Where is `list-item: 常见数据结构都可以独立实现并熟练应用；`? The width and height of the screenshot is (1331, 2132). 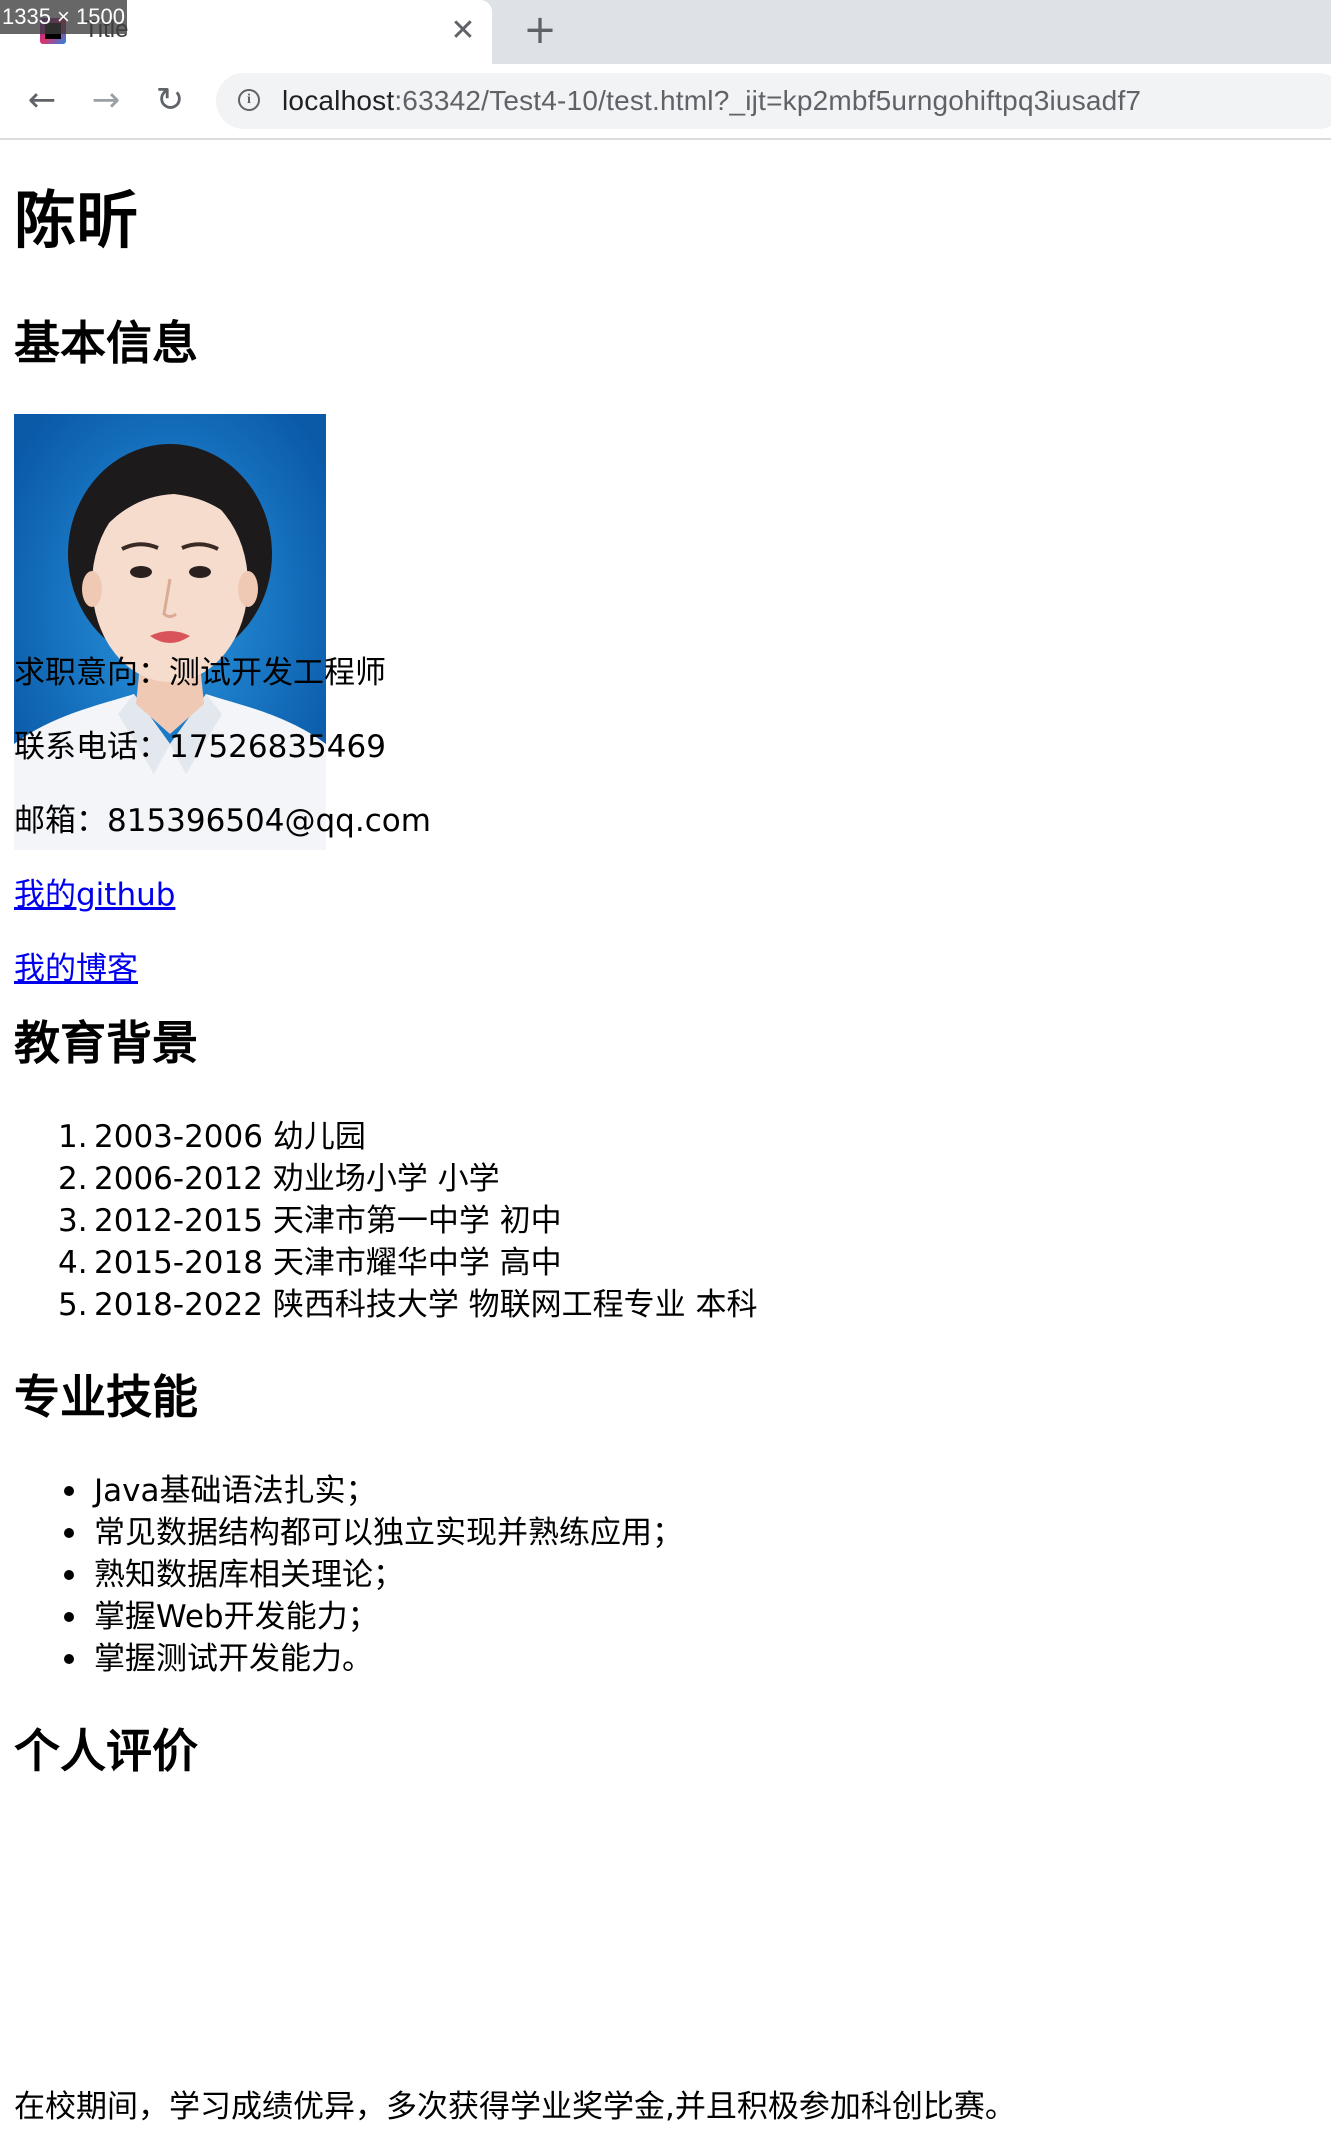
list-item: 常见数据结构都可以独立实现并熟练应用； is located at coordinates (348, 1533).